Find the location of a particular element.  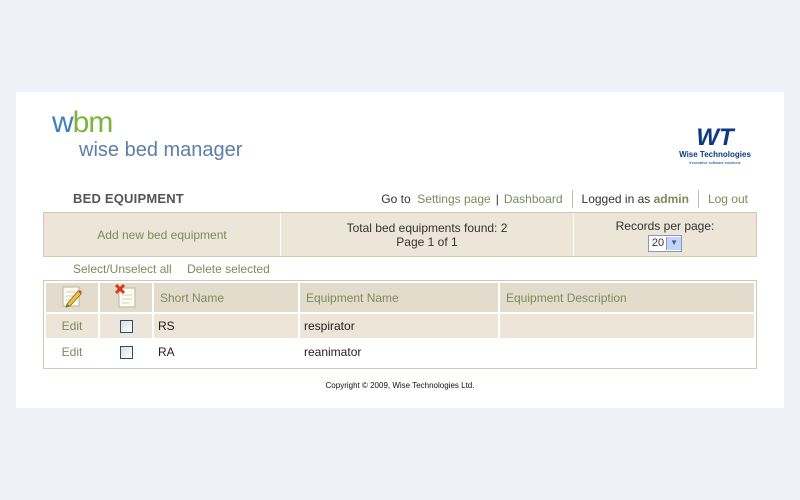

chevron-down-icon: ▼ is located at coordinates (674, 243).